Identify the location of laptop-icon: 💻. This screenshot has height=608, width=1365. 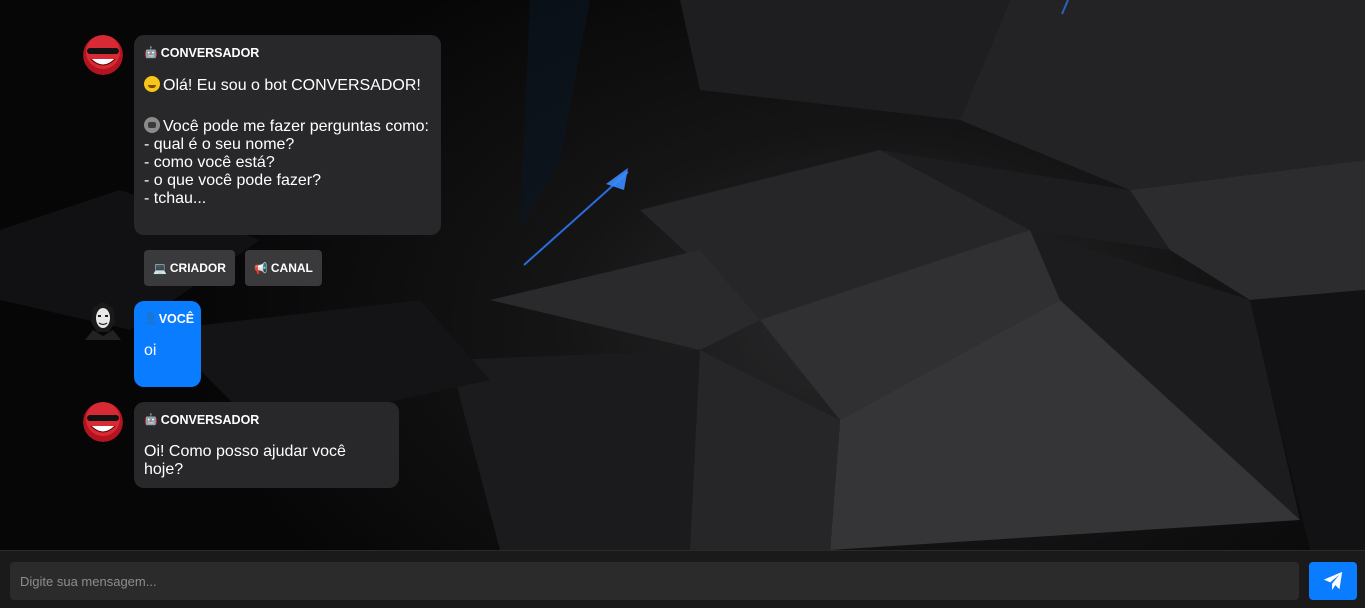
(160, 268).